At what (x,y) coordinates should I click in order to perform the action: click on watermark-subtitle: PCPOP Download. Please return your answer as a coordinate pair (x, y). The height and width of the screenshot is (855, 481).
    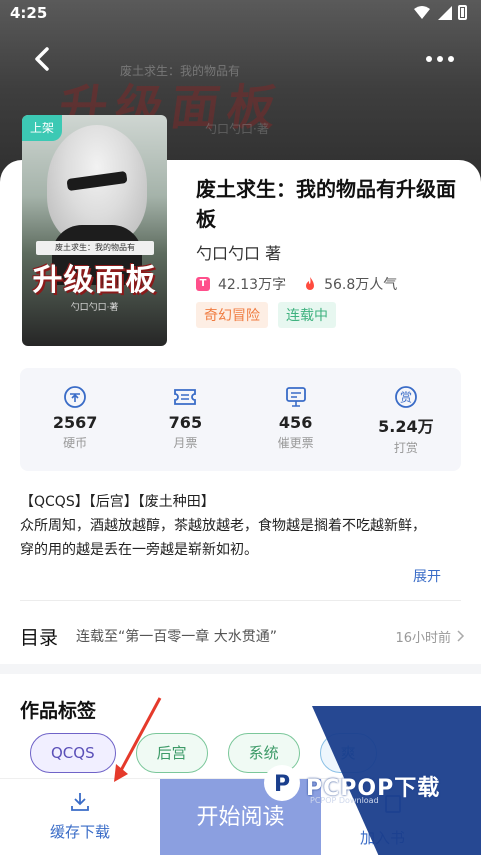
    Looking at the image, I should click on (344, 800).